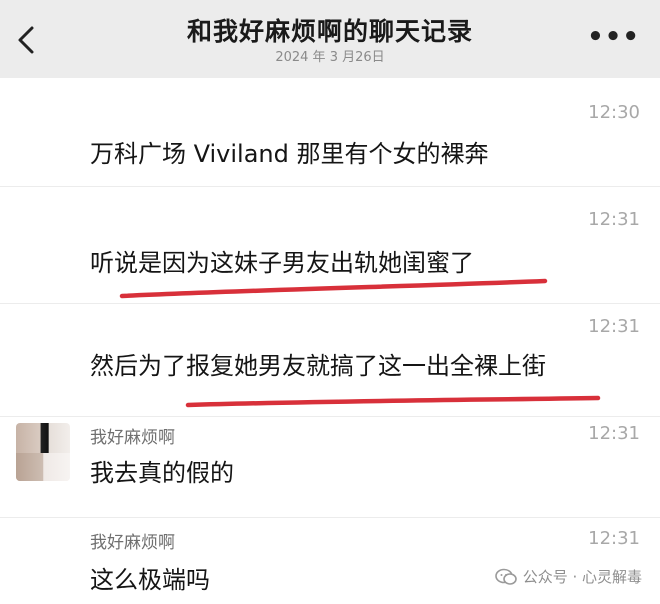  What do you see at coordinates (582, 577) in the screenshot?
I see `watermark-text: 公众号 · 心灵解毒` at bounding box center [582, 577].